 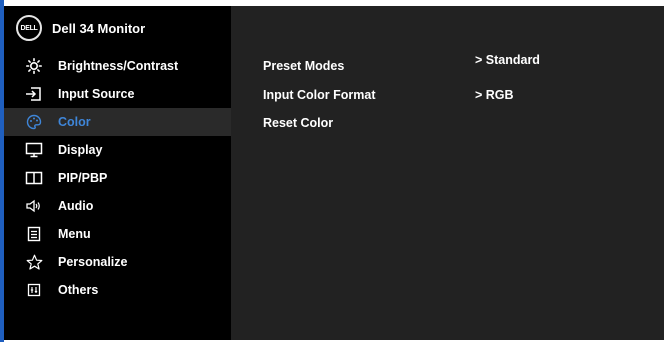 What do you see at coordinates (34, 94) in the screenshot?
I see `input-source-icon` at bounding box center [34, 94].